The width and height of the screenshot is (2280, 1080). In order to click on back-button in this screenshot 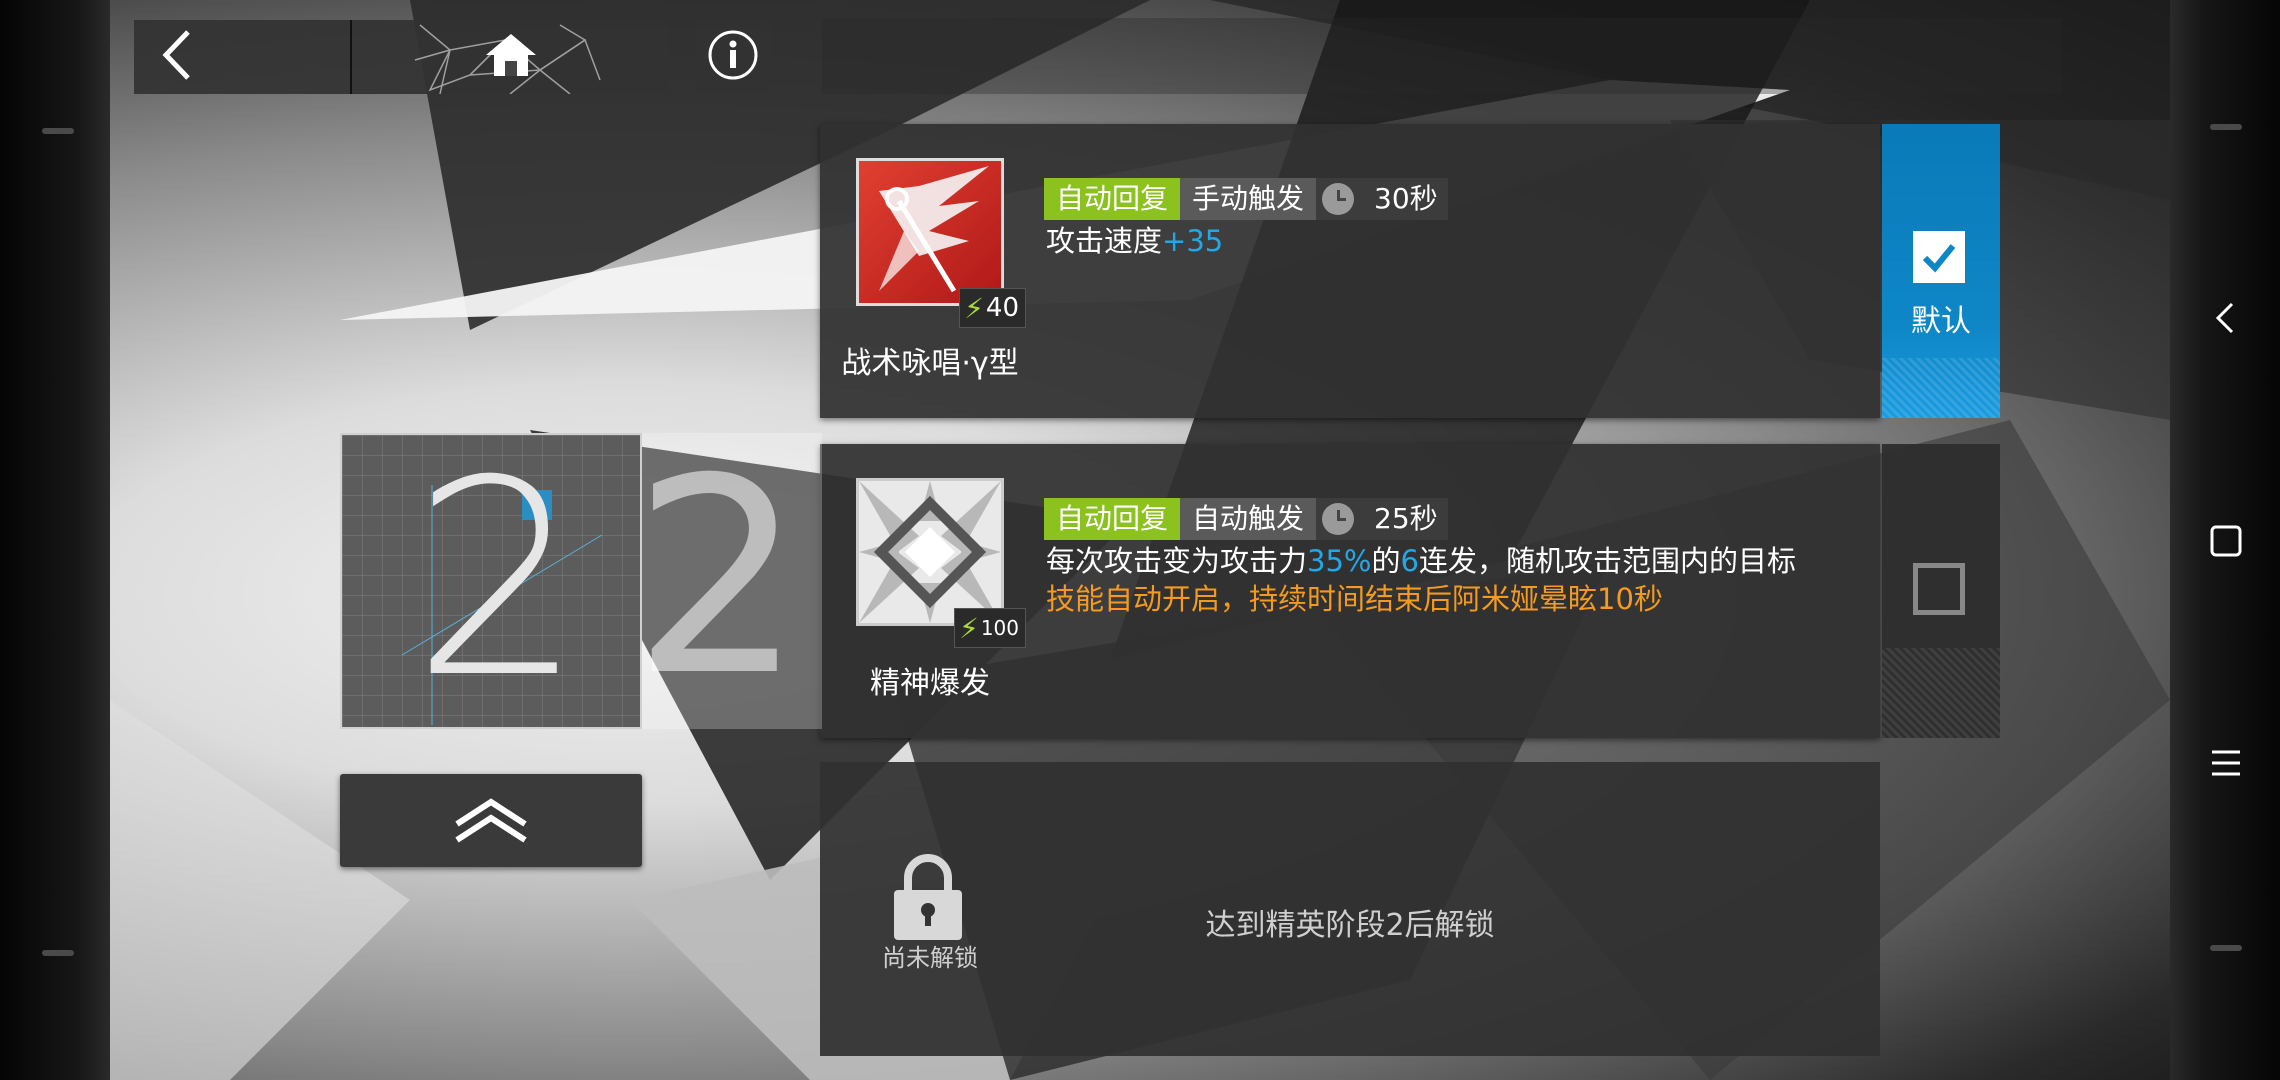, I will do `click(243, 57)`.